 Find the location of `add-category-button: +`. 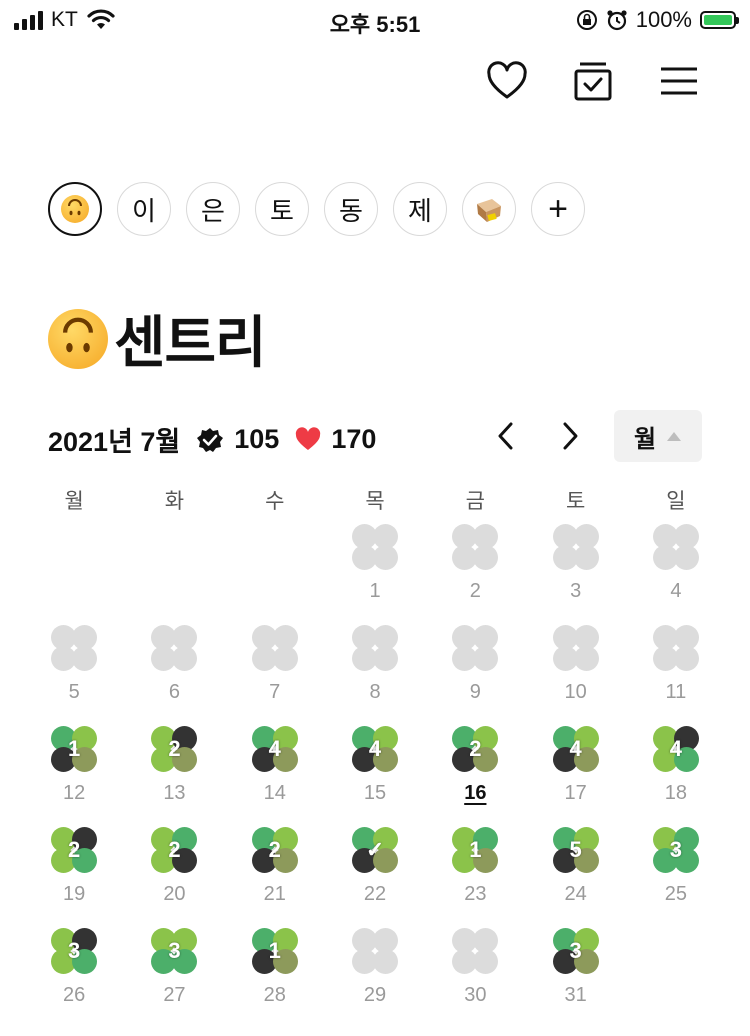

add-category-button: + is located at coordinates (558, 209).